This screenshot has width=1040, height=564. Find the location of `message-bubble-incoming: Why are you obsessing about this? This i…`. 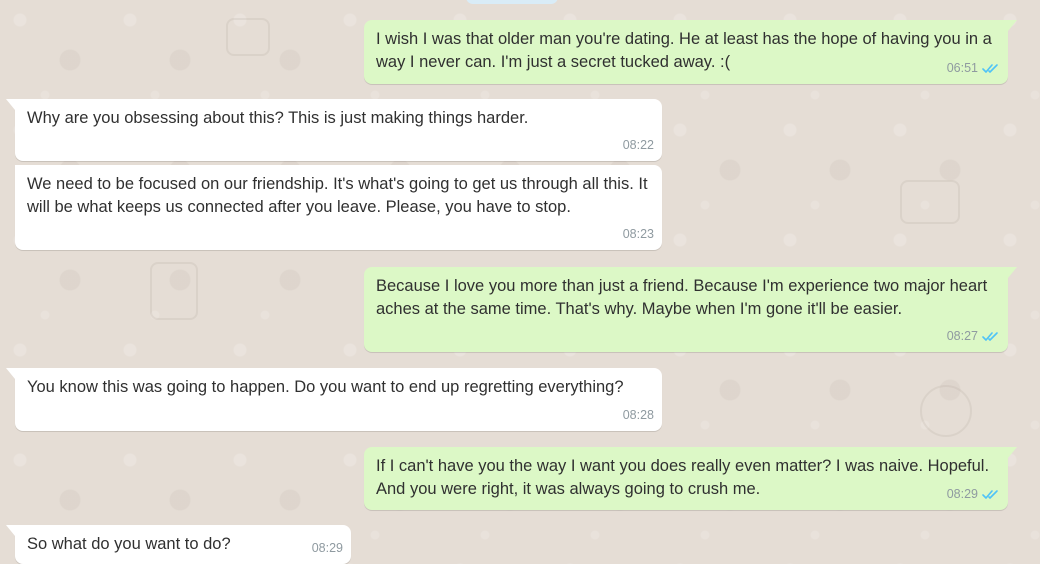

message-bubble-incoming: Why are you obsessing about this? This i… is located at coordinates (334, 130).